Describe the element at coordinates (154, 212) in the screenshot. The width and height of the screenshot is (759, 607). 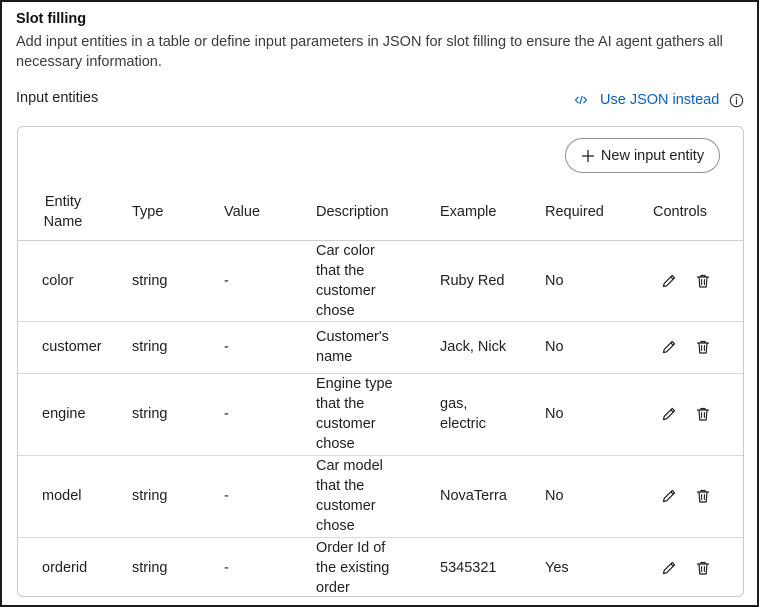
I see `column-header-type: Type` at that location.